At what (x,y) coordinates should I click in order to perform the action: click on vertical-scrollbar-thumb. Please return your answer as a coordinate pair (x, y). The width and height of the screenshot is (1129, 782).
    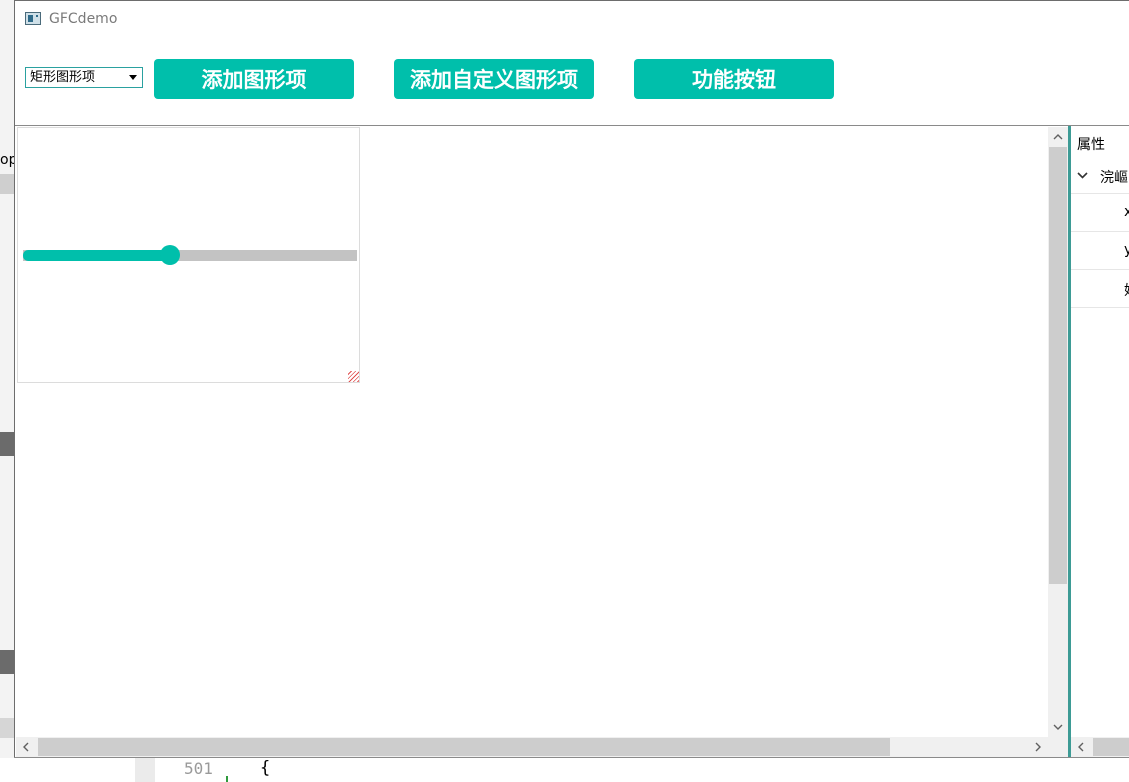
    Looking at the image, I should click on (1058, 365).